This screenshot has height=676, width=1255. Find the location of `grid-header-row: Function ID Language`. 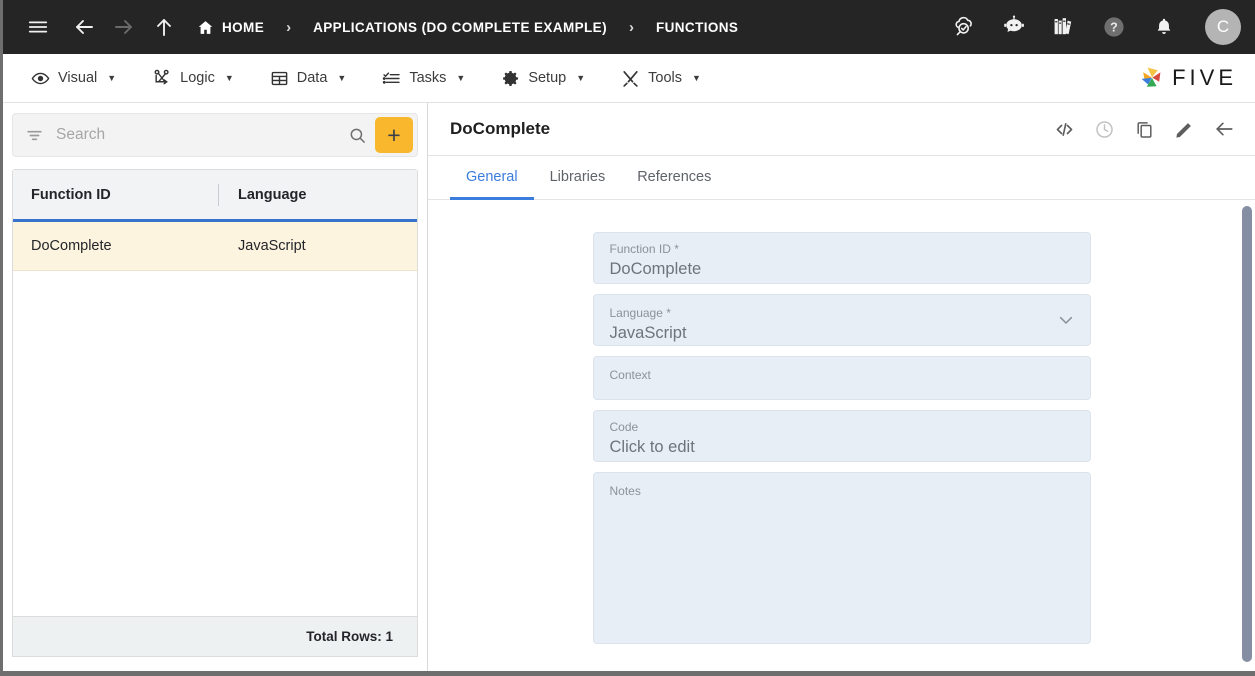

grid-header-row: Function ID Language is located at coordinates (215, 196).